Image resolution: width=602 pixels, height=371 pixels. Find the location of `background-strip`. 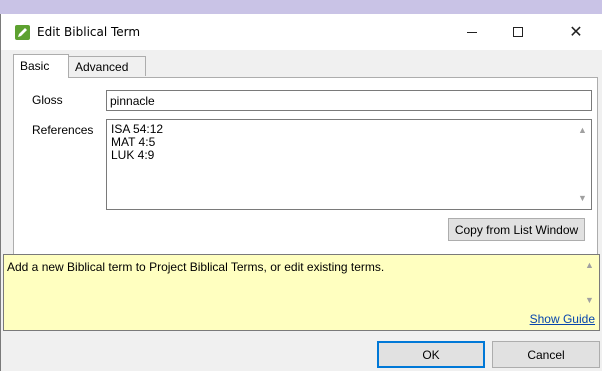

background-strip is located at coordinates (301, 7).